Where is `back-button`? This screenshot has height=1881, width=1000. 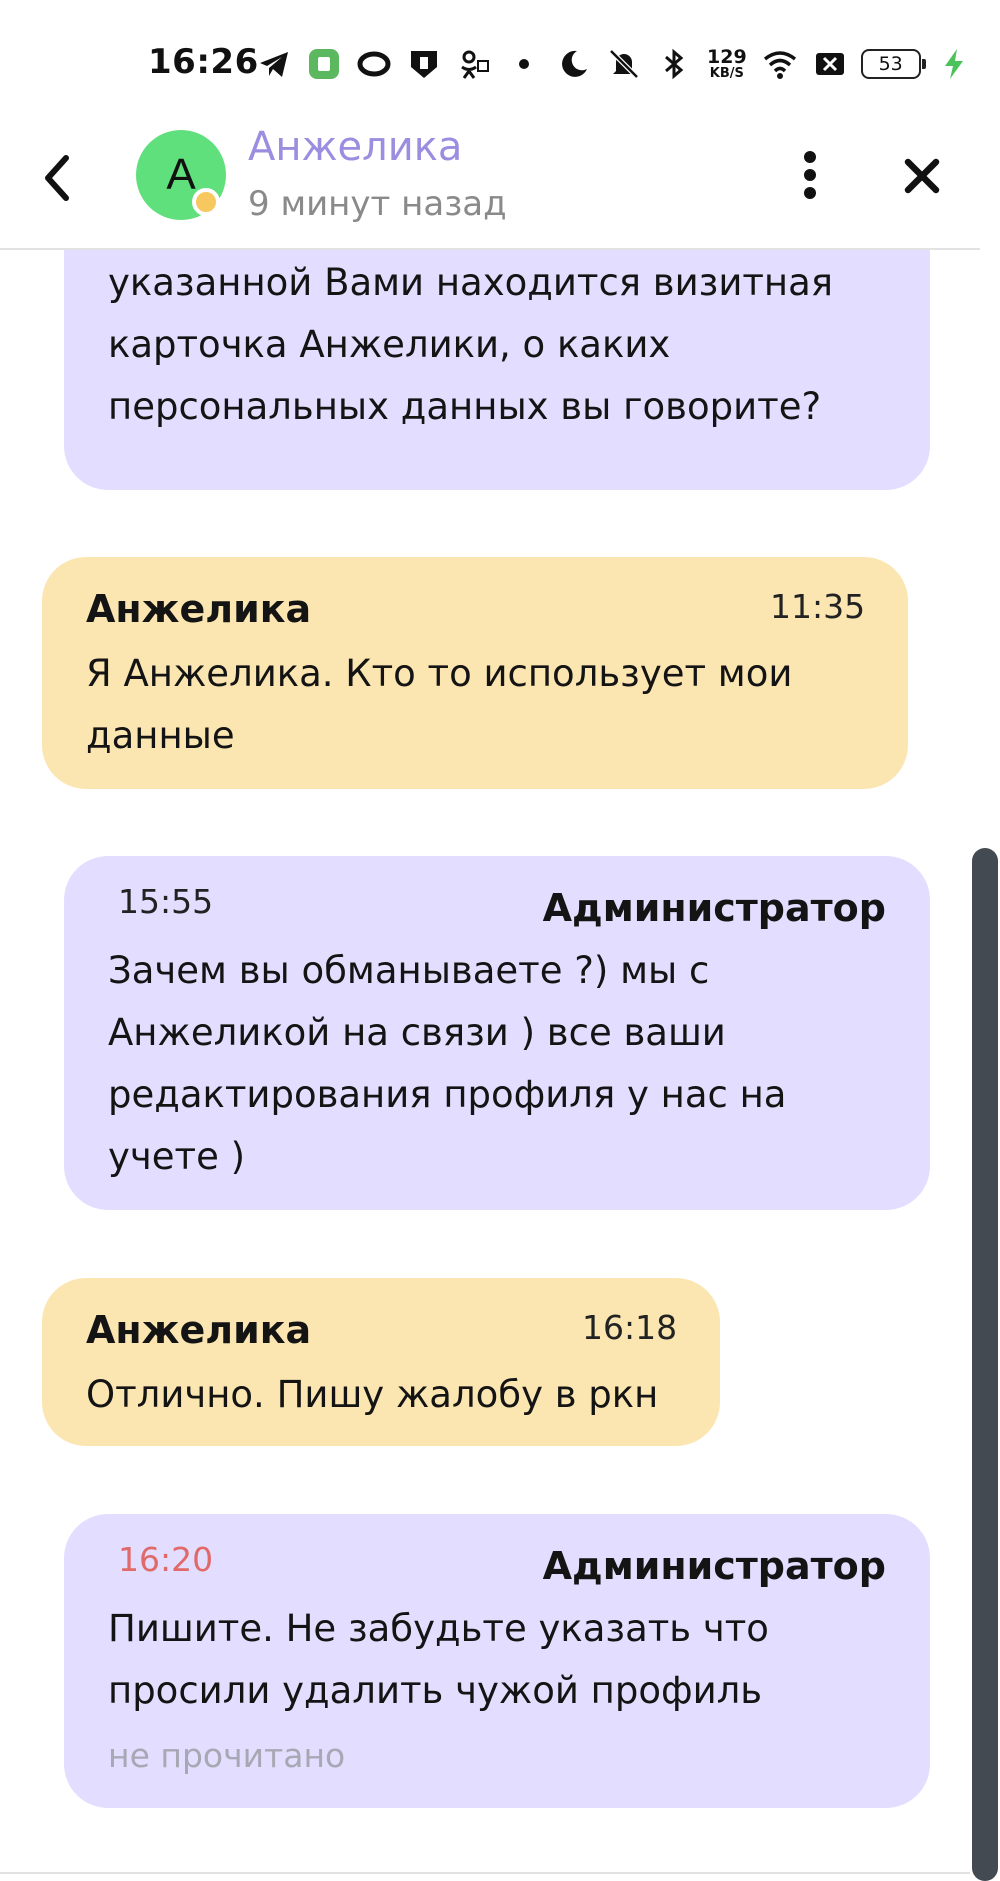 back-button is located at coordinates (58, 178).